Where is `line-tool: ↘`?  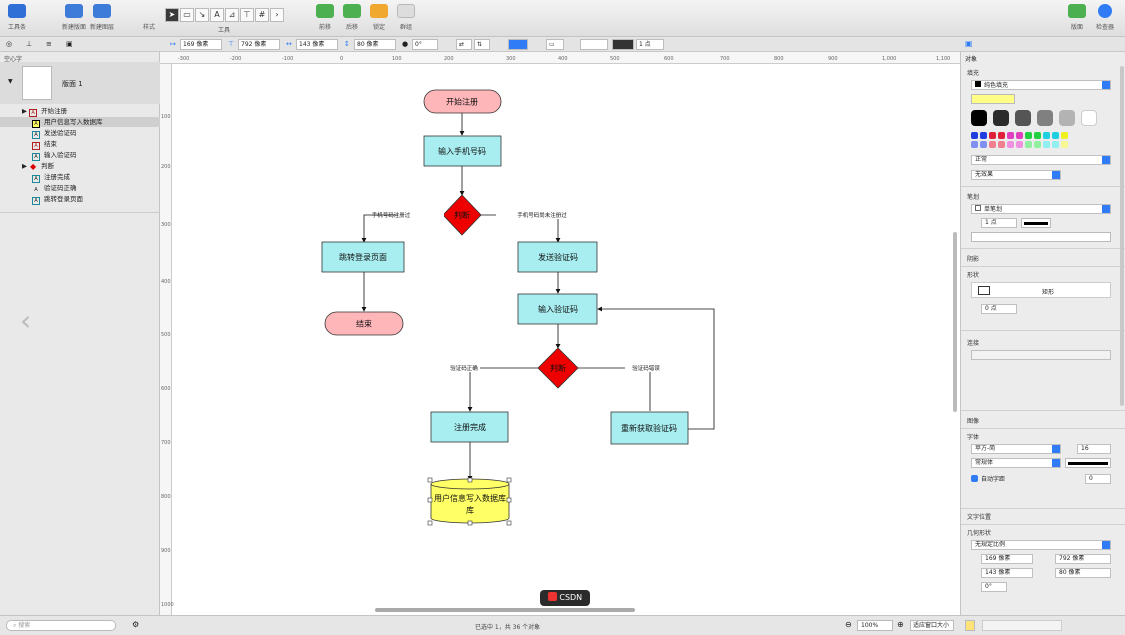
line-tool: ↘ is located at coordinates (202, 15).